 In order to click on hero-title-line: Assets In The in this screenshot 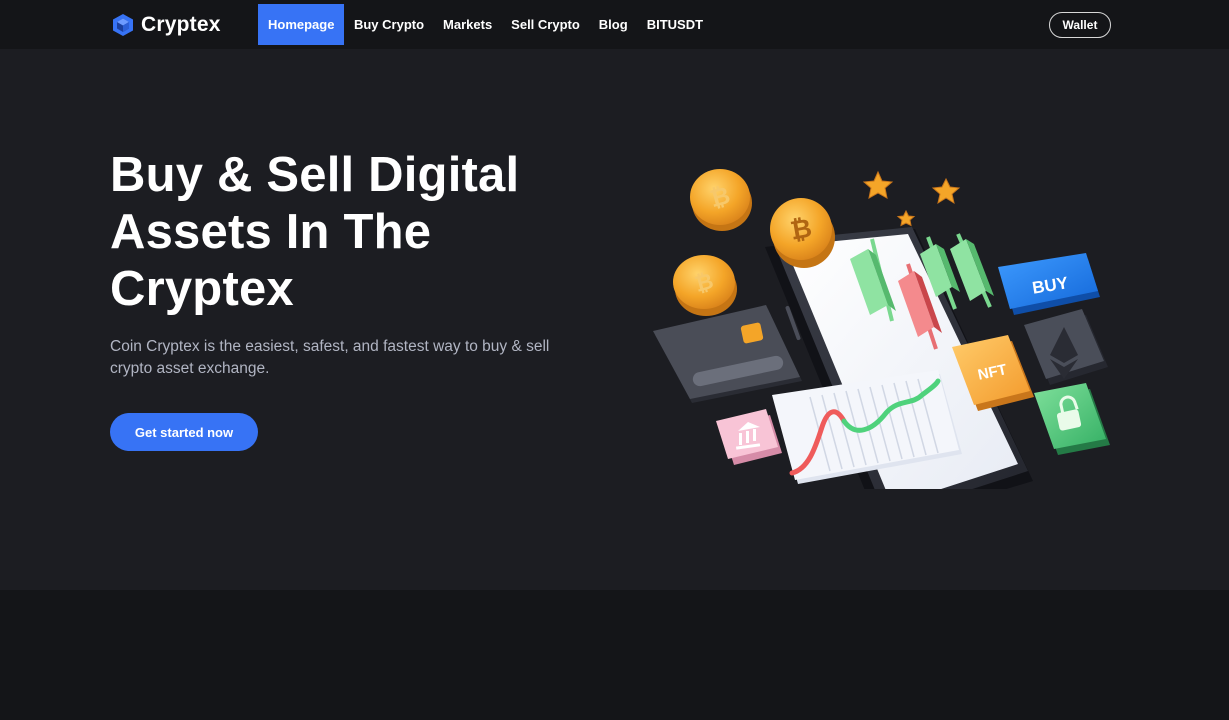, I will do `click(271, 232)`.